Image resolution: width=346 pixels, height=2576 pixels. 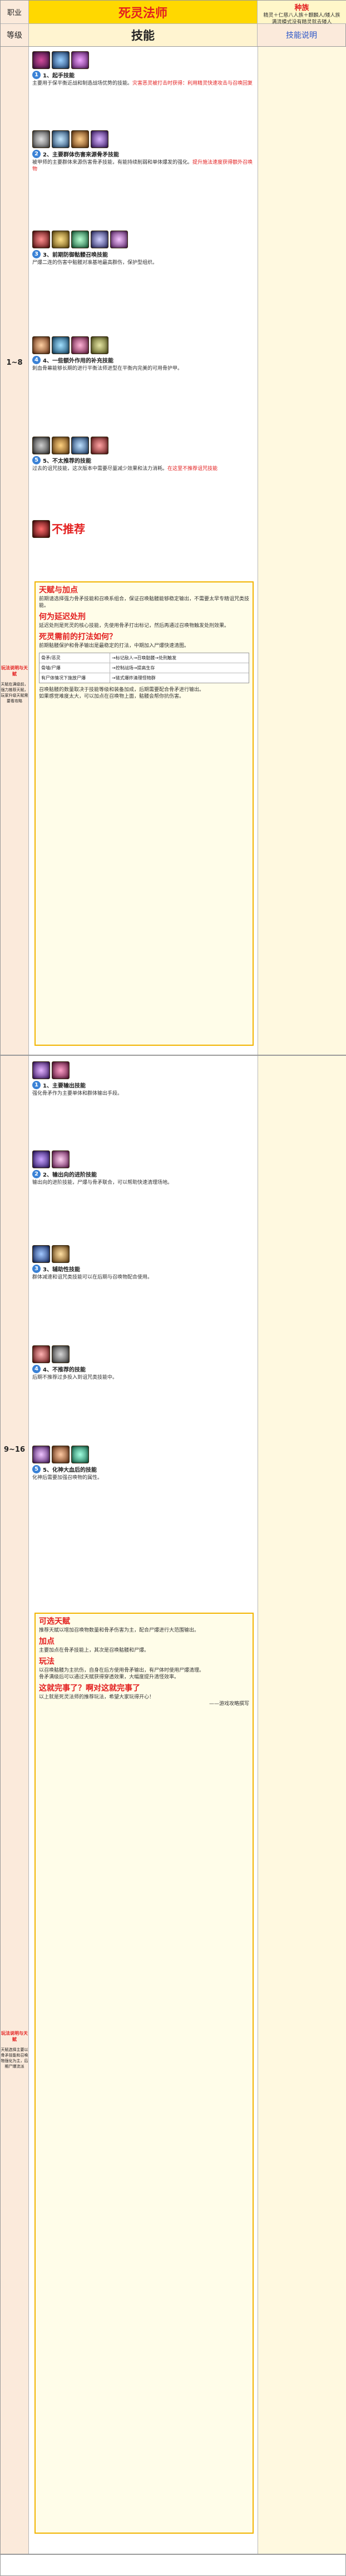 I want to click on skill-text: 刺血骨幕能够长期的进行平衡法师进型在平衡内完美的可用骨护甲。, so click(x=107, y=368).